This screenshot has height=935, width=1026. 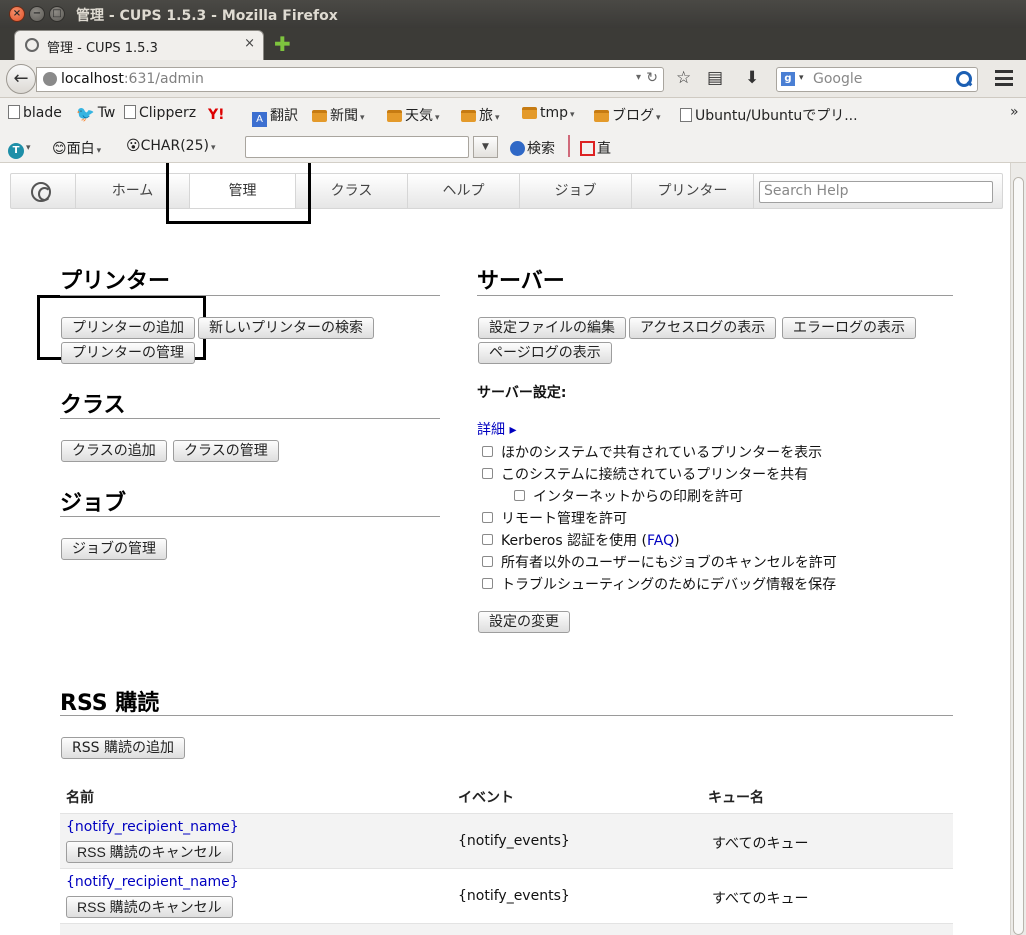 I want to click on server-heading: サーバー, so click(x=521, y=281).